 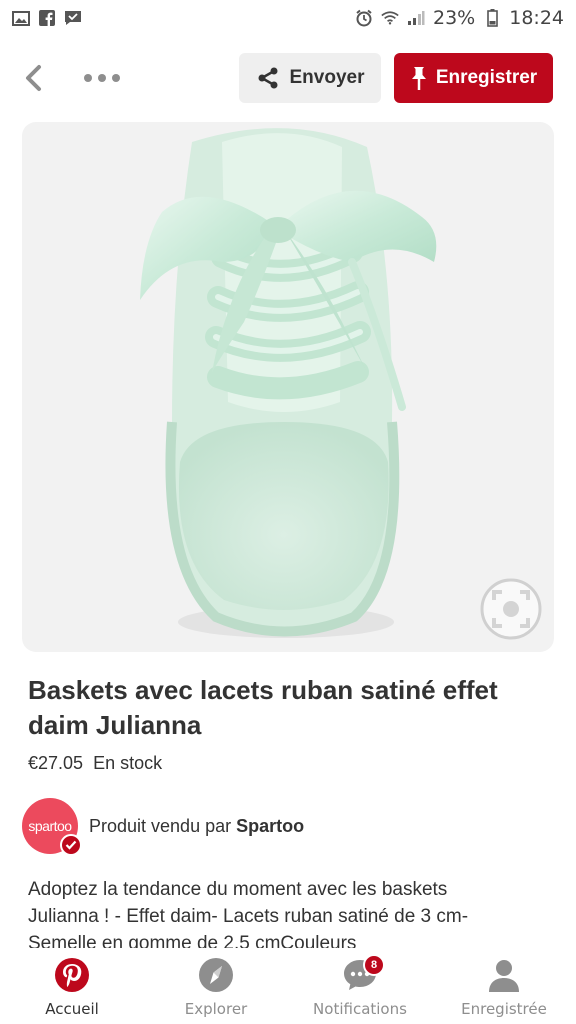 I want to click on nav-explore: Explorer, so click(x=216, y=987).